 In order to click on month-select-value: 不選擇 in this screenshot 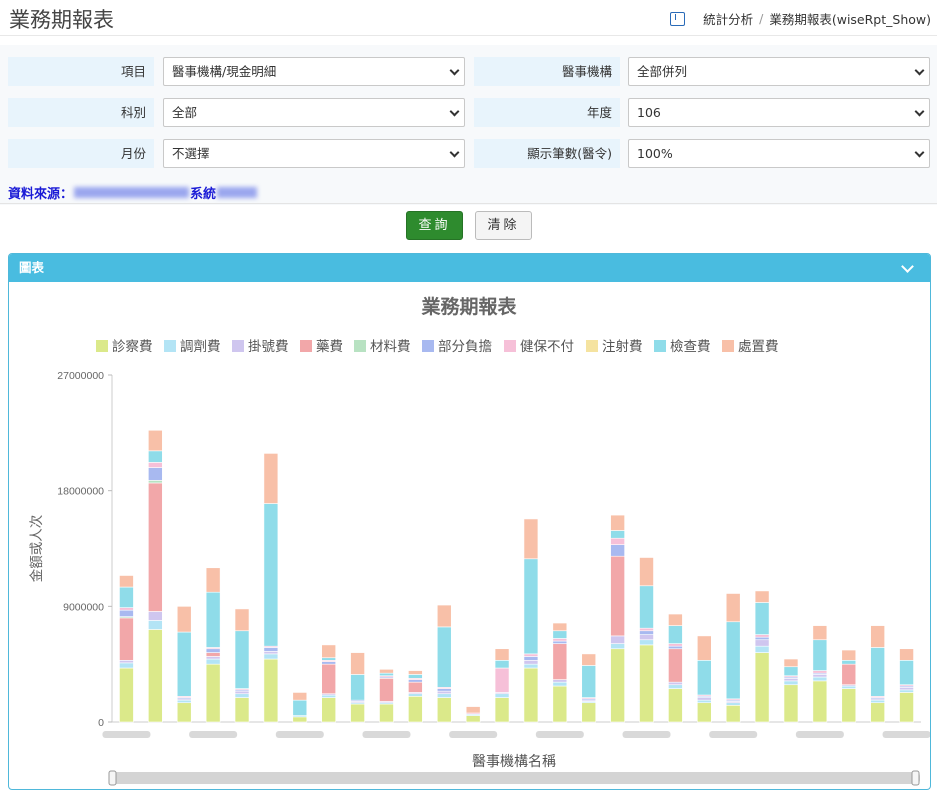, I will do `click(191, 153)`.